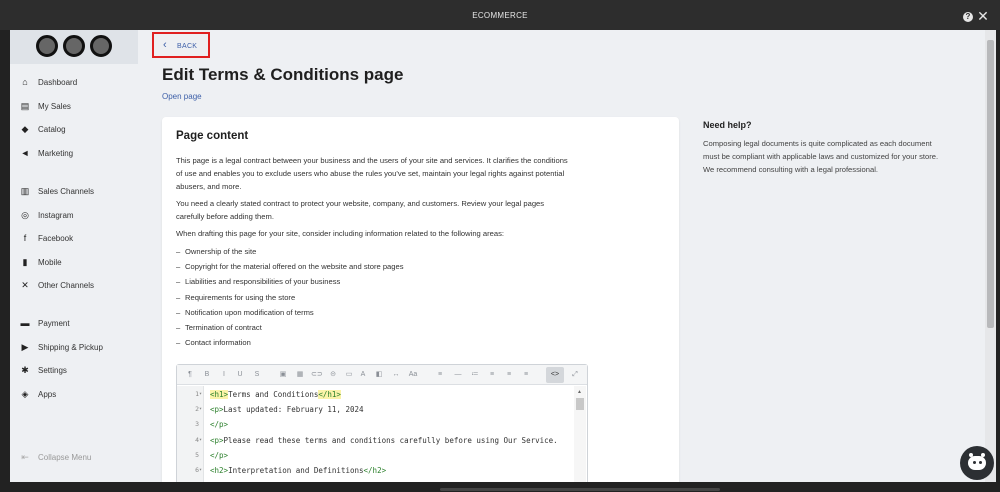  I want to click on code-line: <p>Last updated: February 11, 2024, so click(287, 409).